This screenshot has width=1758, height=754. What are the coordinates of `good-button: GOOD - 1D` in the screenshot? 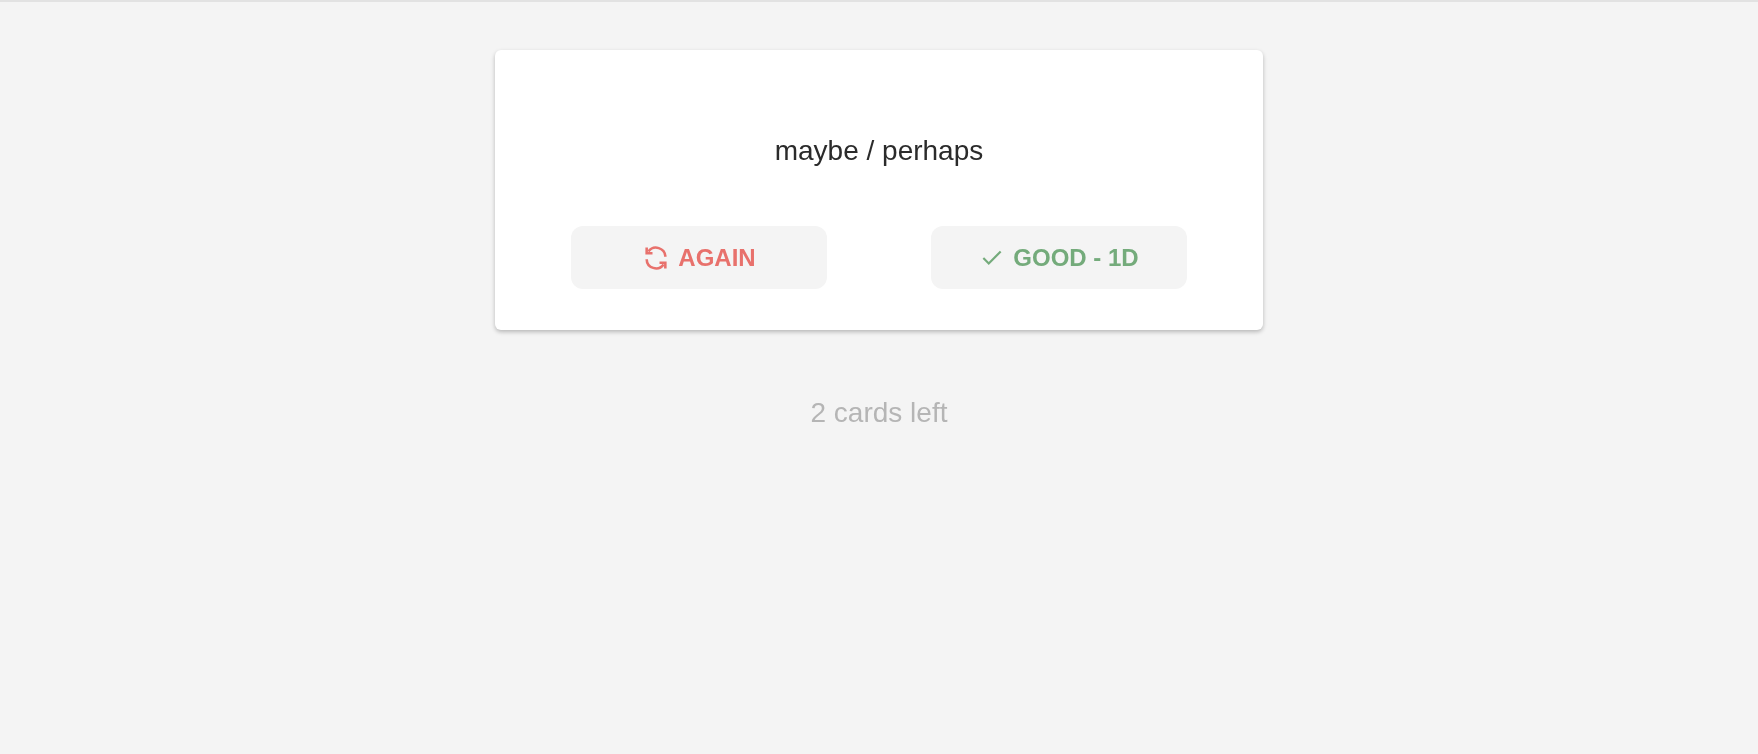 It's located at (1059, 257).